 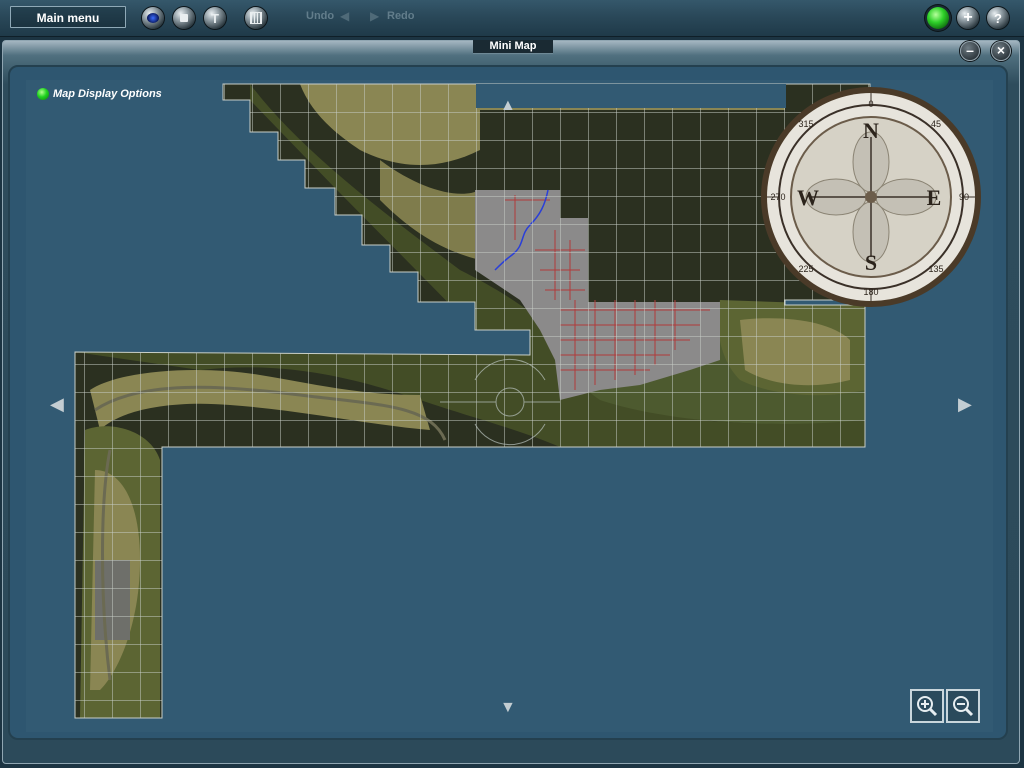 What do you see at coordinates (871, 197) in the screenshot?
I see `compass-icon: N S W E 0 45 90 135 180 225 270 315` at bounding box center [871, 197].